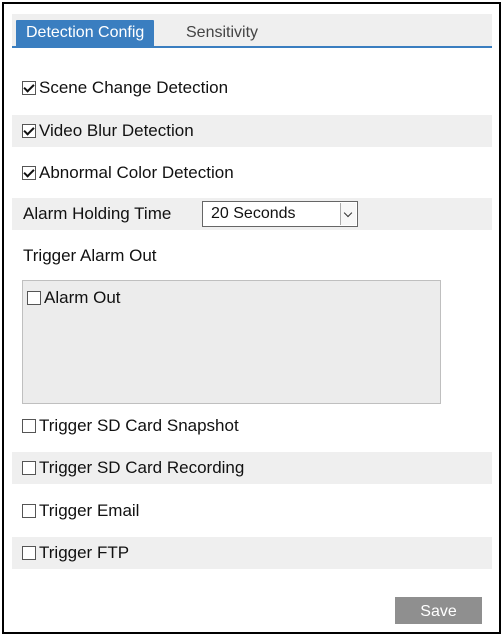 Image resolution: width=503 pixels, height=636 pixels. I want to click on abnormal-color-row: Abnormal Color Detection, so click(252, 173).